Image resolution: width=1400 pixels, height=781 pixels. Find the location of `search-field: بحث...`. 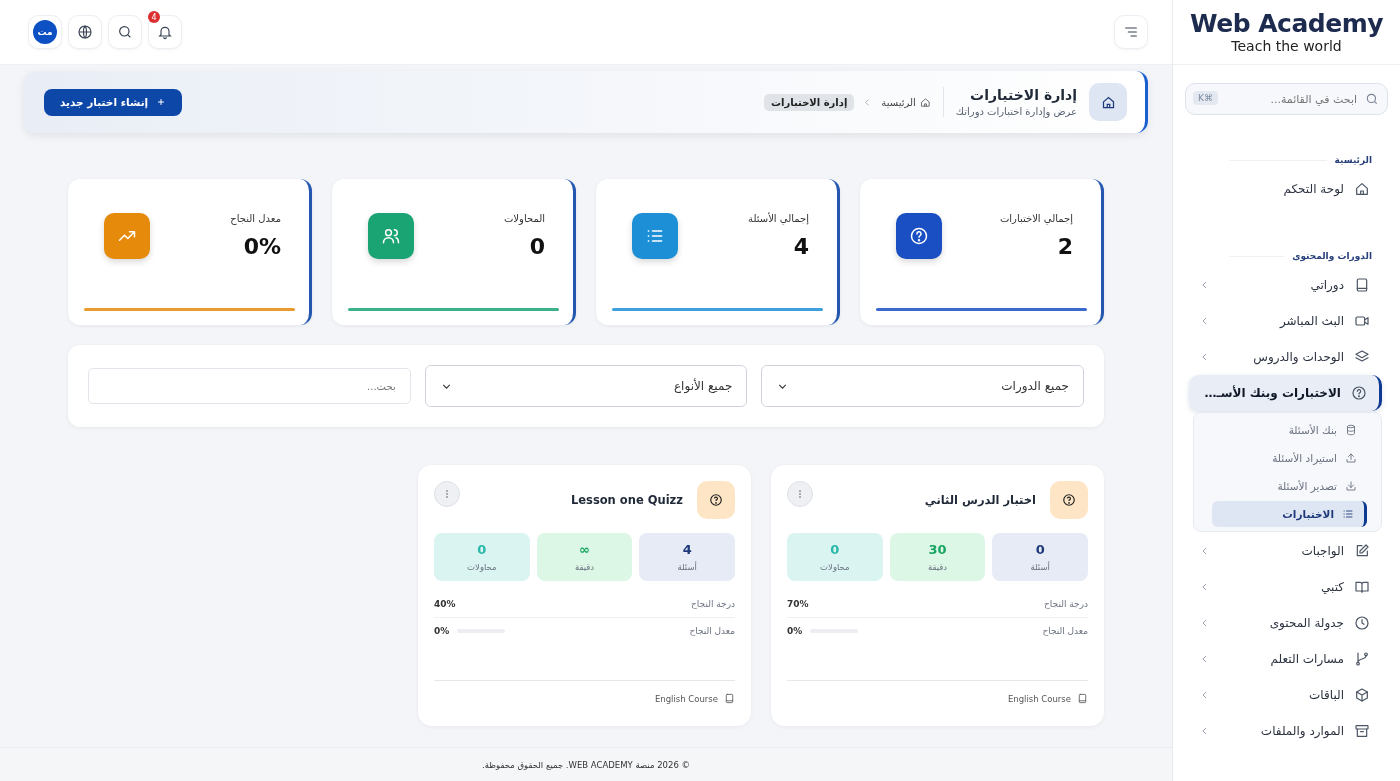

search-field: بحث... is located at coordinates (249, 386).